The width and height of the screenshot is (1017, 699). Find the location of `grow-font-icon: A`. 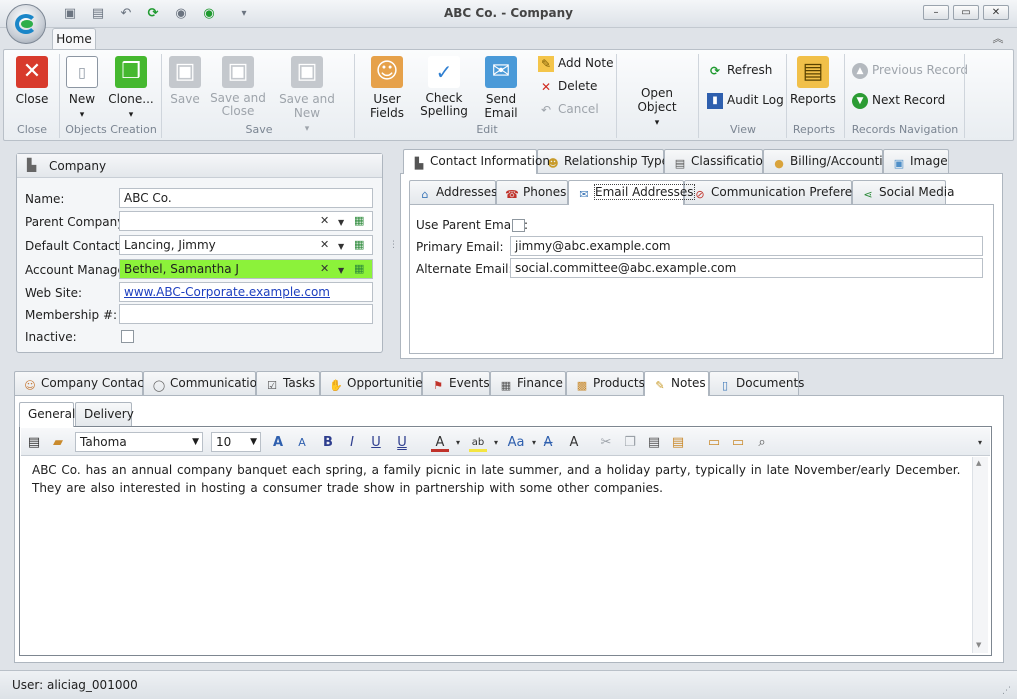

grow-font-icon: A is located at coordinates (278, 443).